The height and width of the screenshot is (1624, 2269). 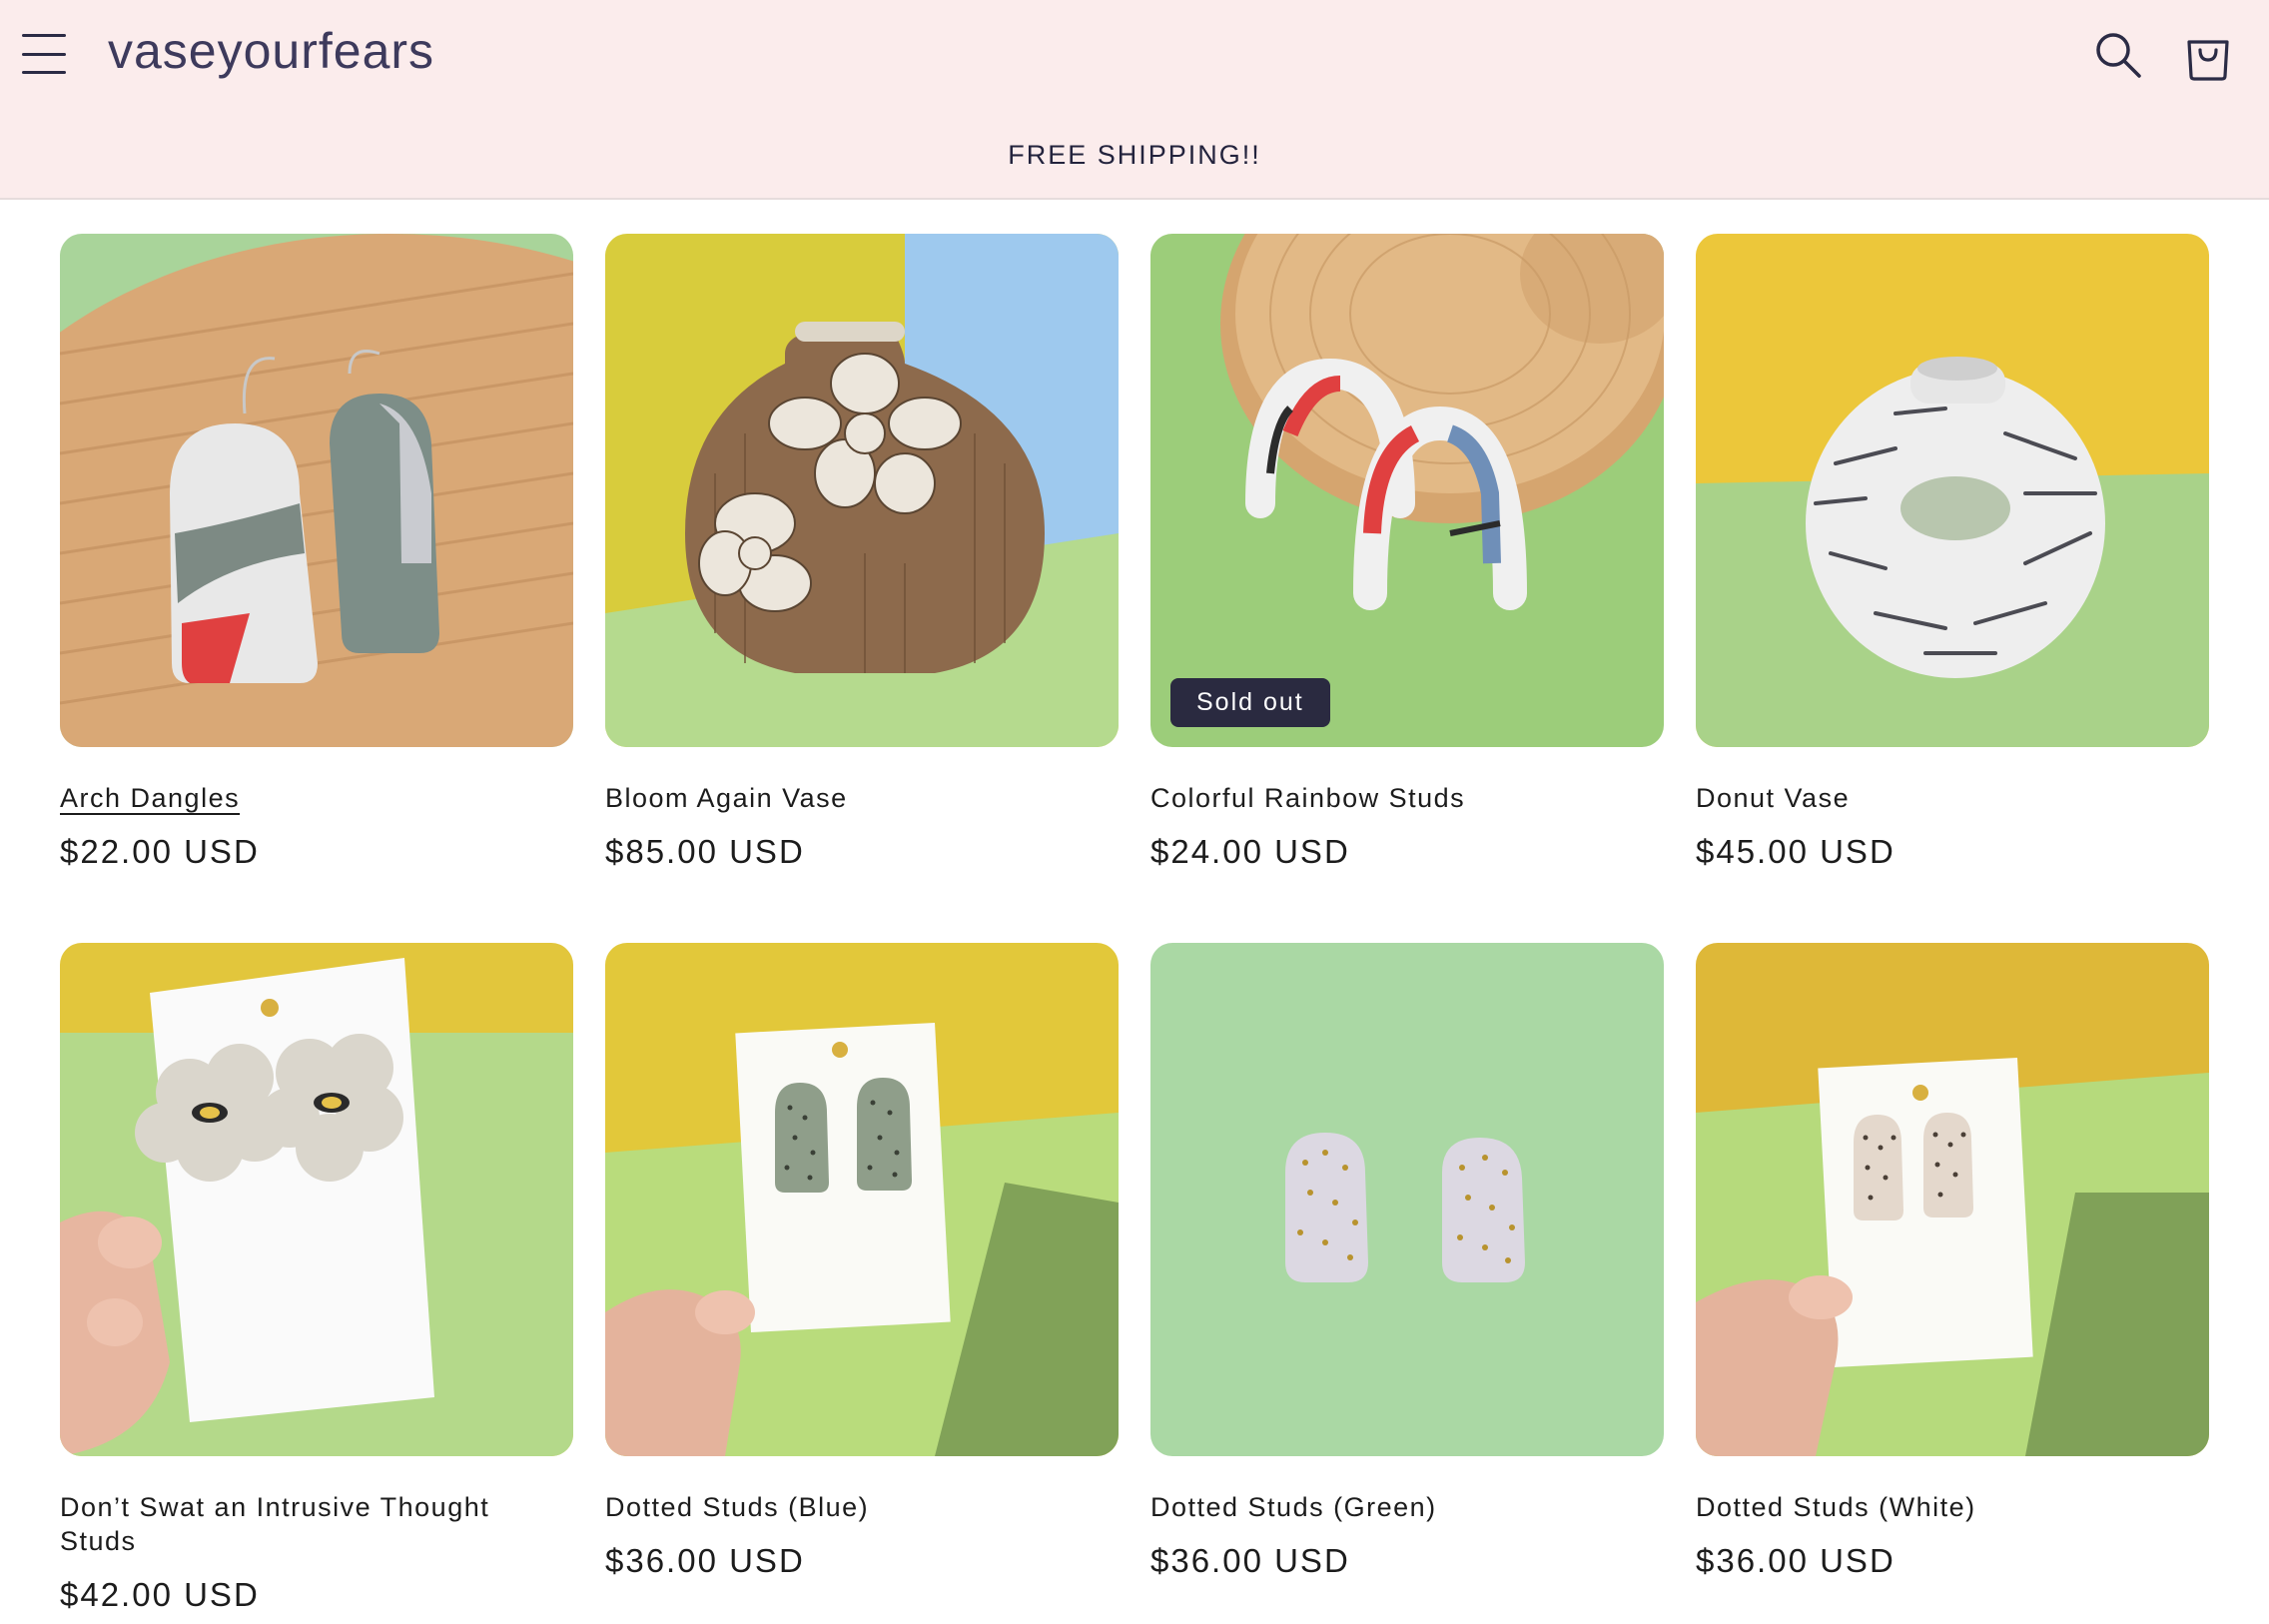 I want to click on product-title: Arch Dangles, so click(x=299, y=798).